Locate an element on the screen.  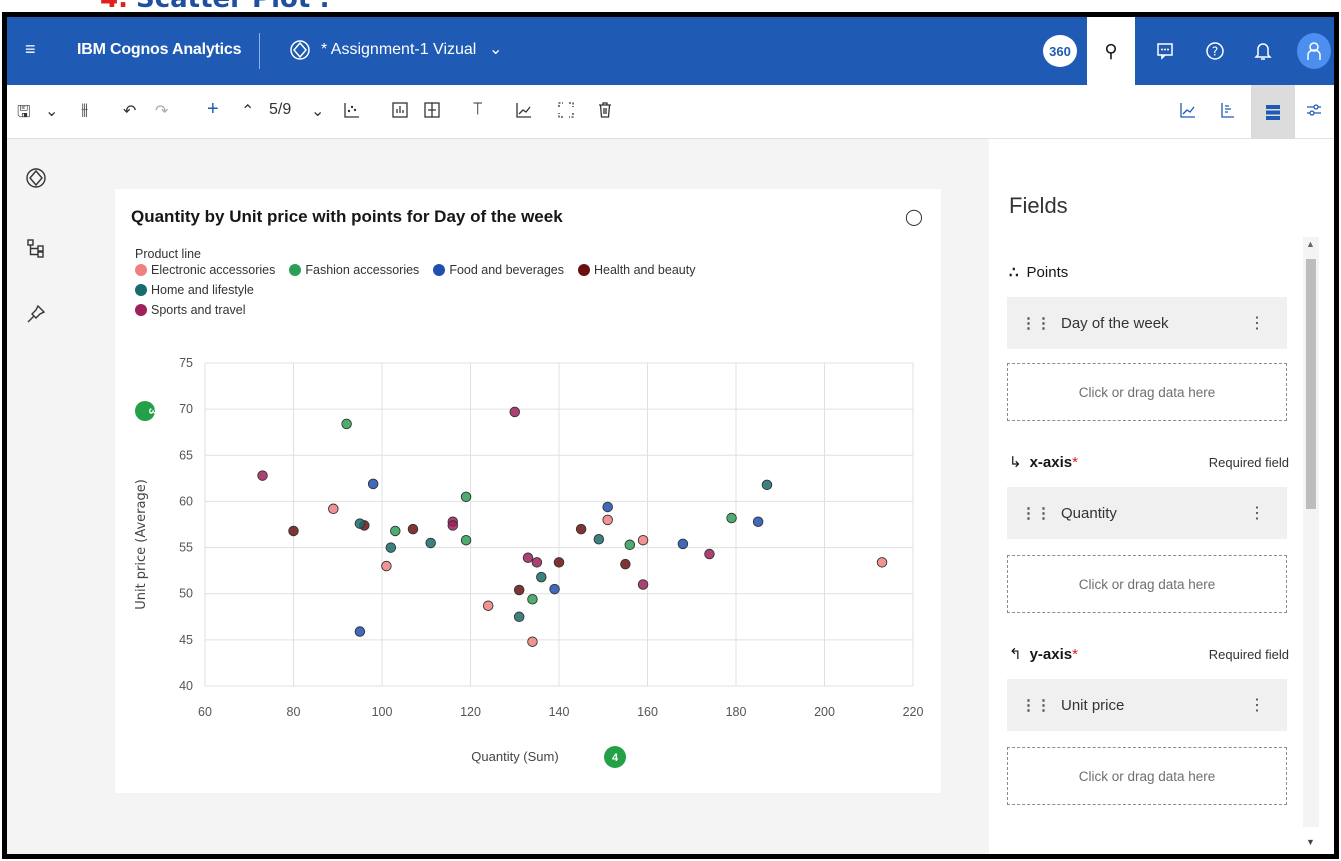
add-icon: + is located at coordinates (213, 109).